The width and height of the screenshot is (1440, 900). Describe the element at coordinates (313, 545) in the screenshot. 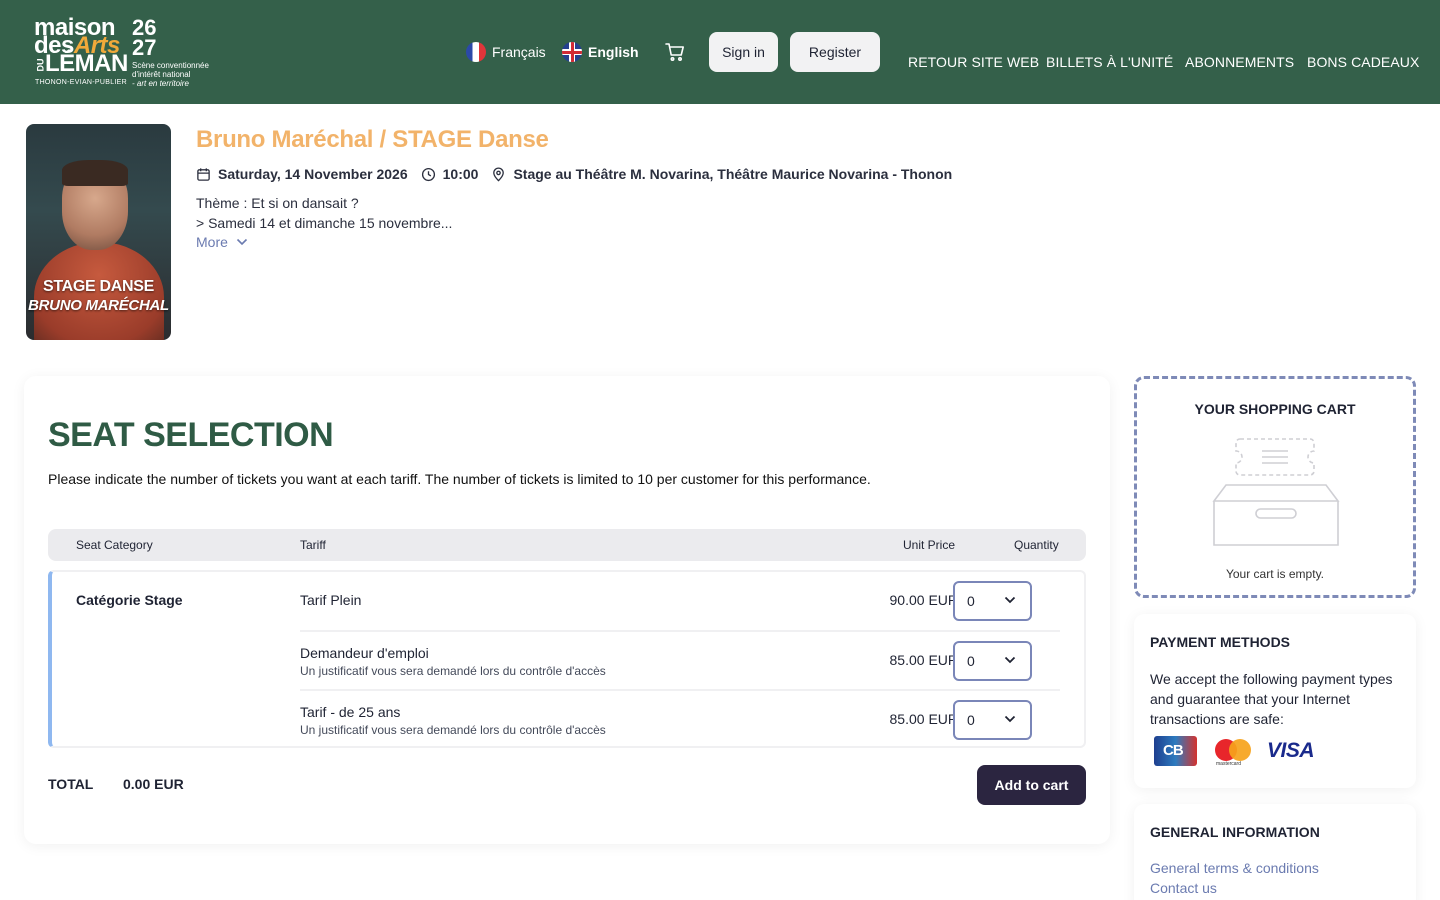

I see `col-tariff: Tariff` at that location.